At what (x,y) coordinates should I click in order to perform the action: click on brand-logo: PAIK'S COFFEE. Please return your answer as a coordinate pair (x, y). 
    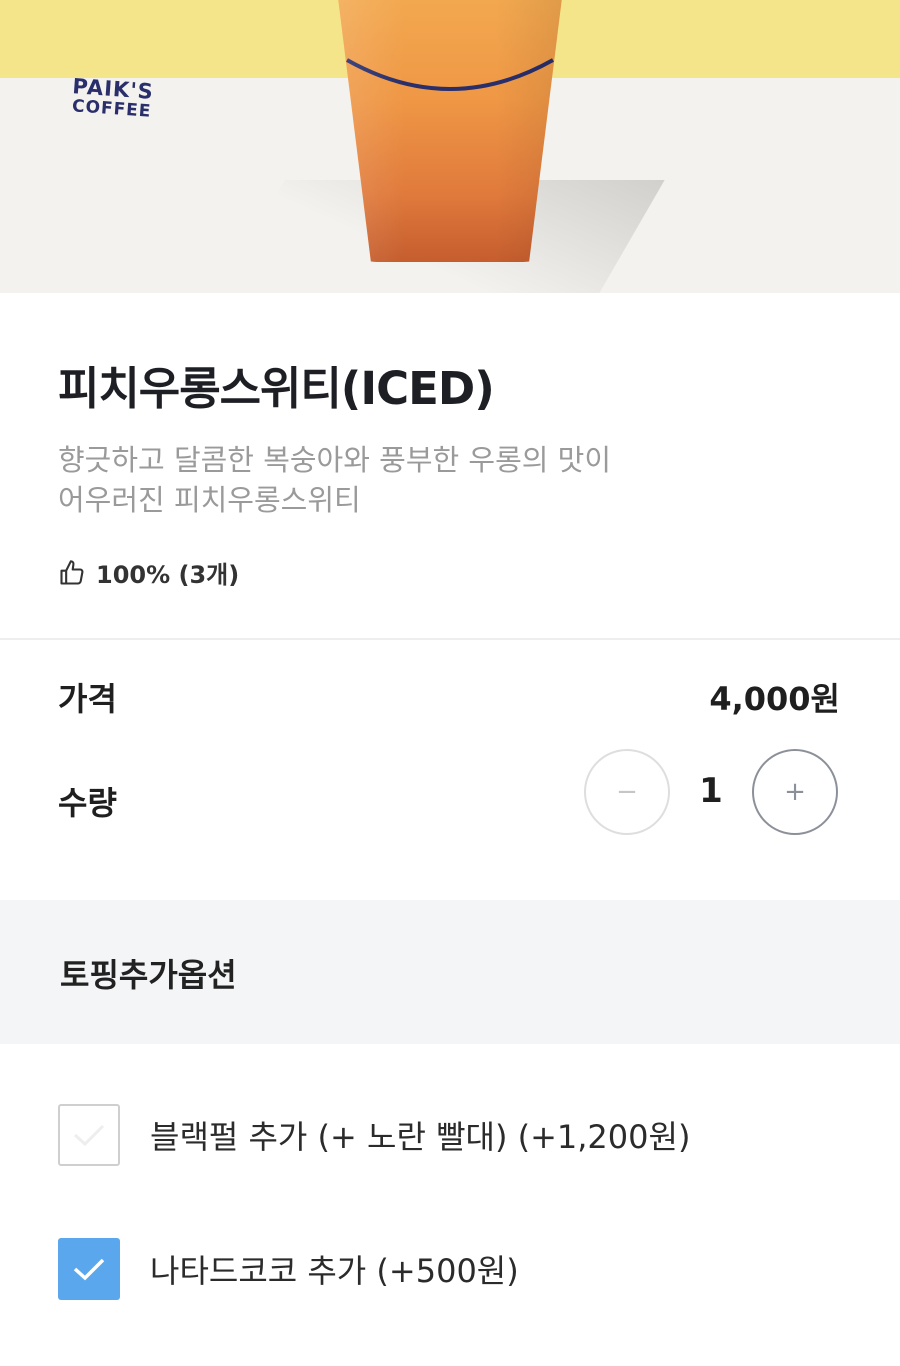
    Looking at the image, I should click on (112, 98).